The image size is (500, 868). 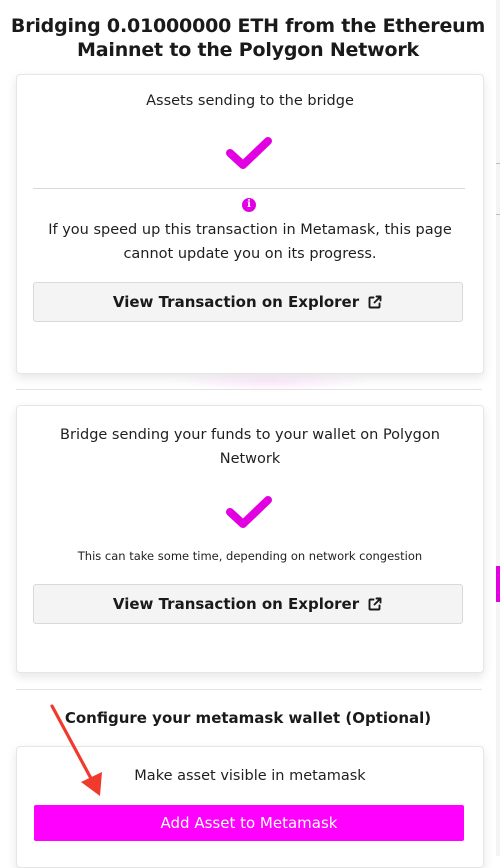 I want to click on step-heading: Assets sending to the bridge, so click(x=250, y=101).